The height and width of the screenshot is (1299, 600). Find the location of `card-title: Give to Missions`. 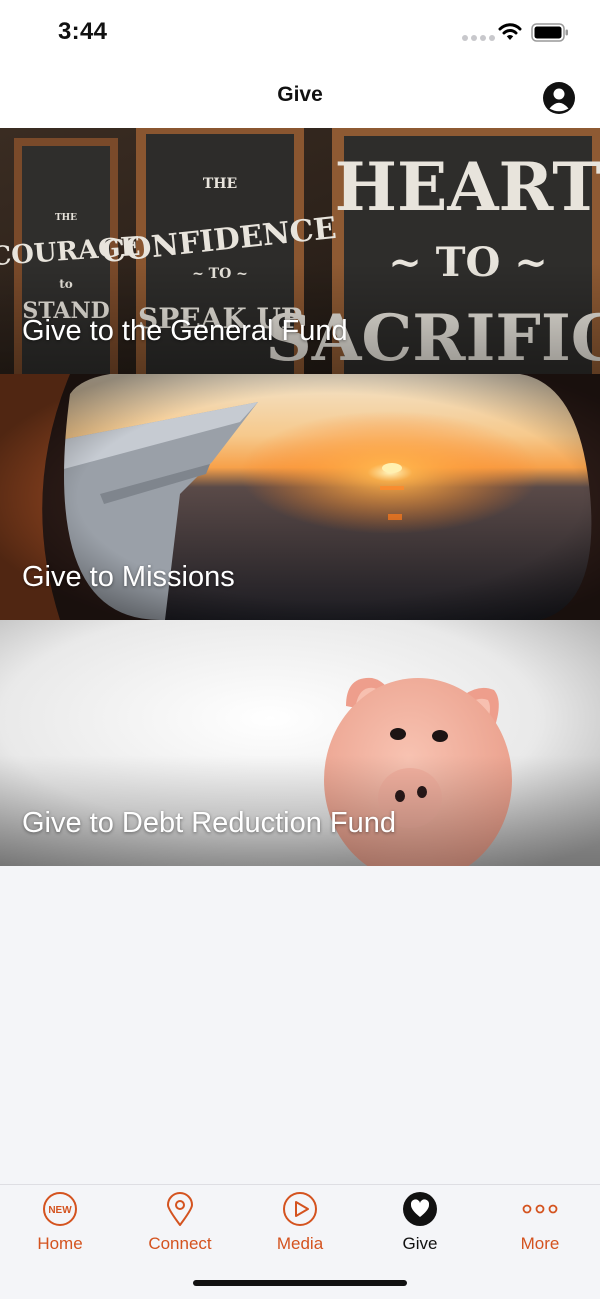

card-title: Give to Missions is located at coordinates (128, 577).